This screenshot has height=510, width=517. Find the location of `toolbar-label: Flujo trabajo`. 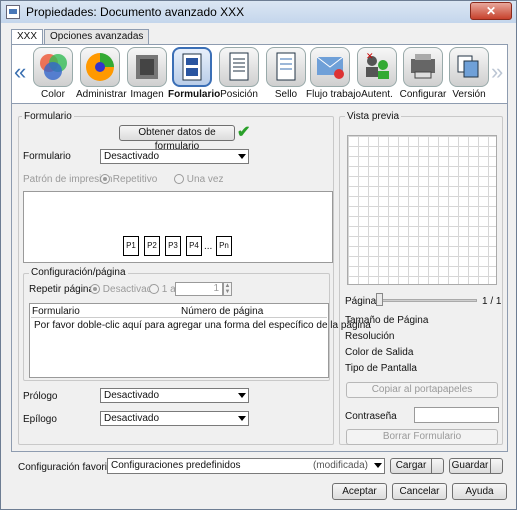

toolbar-label: Flujo trabajo is located at coordinates (334, 94).